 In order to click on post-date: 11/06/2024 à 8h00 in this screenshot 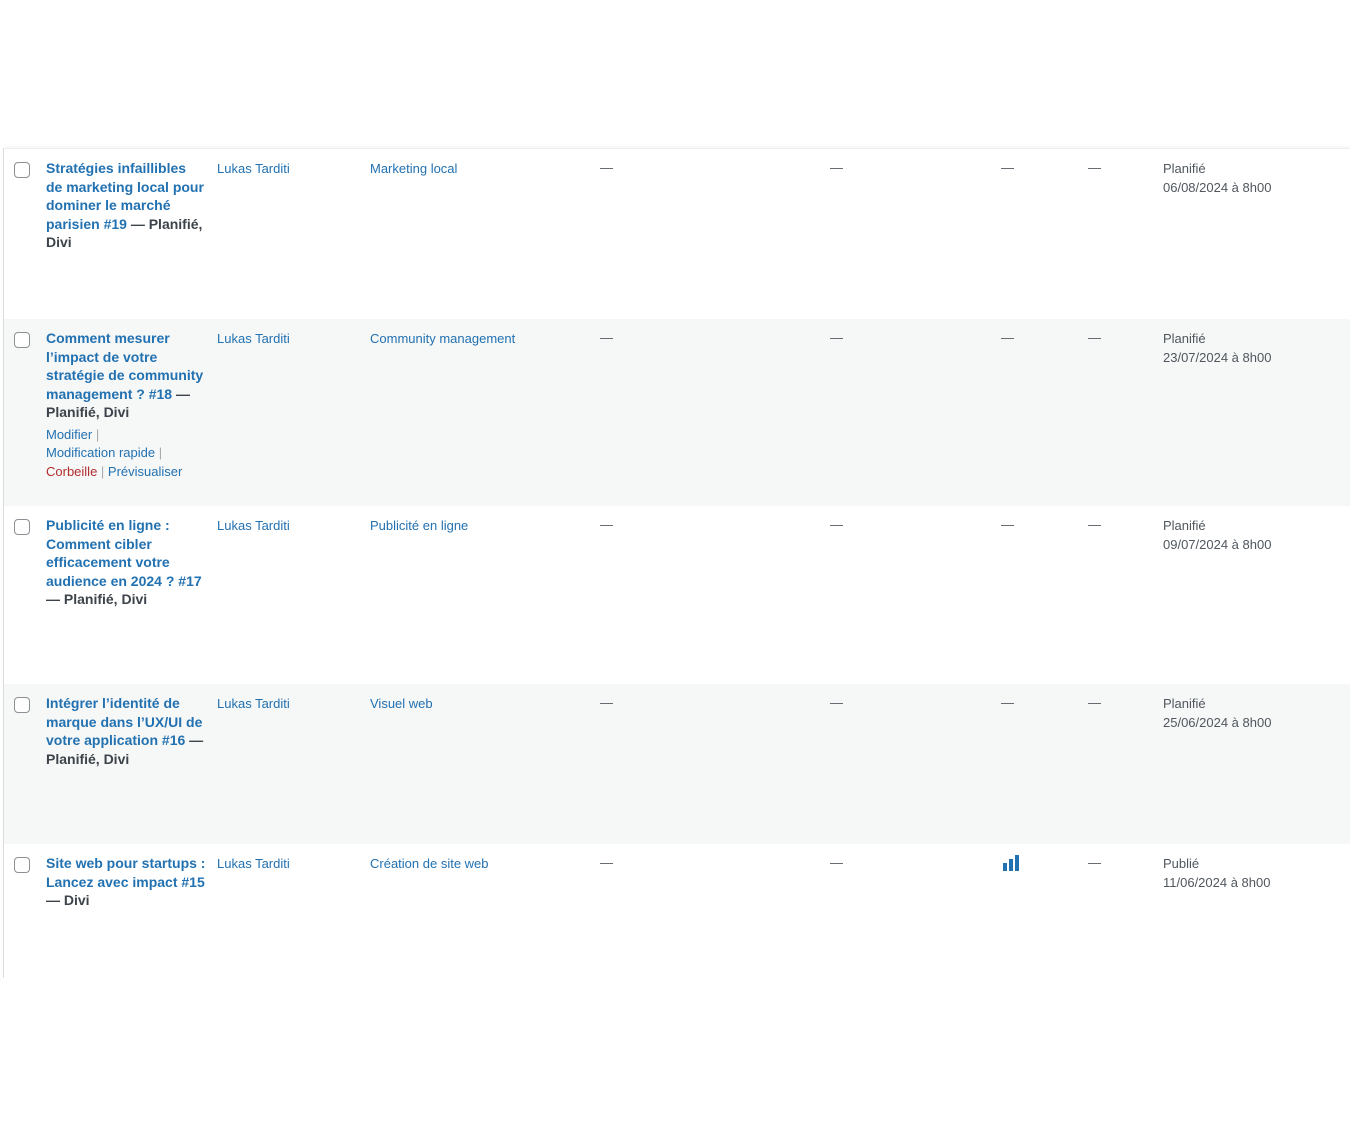, I will do `click(1217, 882)`.